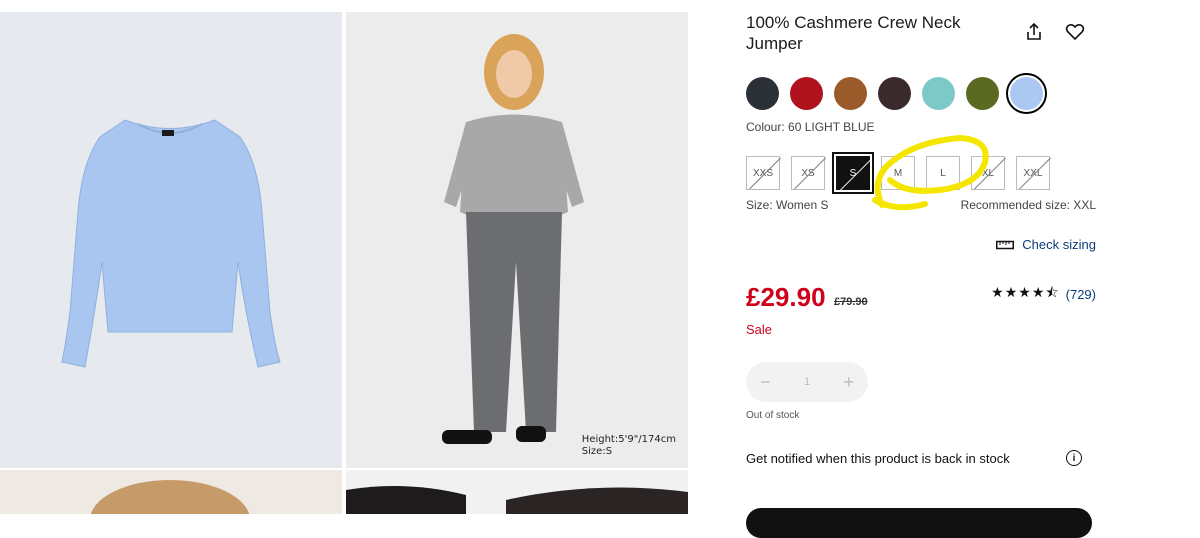 This screenshot has height=538, width=1200. Describe the element at coordinates (786, 297) in the screenshot. I see `sale-price: £29.90` at that location.